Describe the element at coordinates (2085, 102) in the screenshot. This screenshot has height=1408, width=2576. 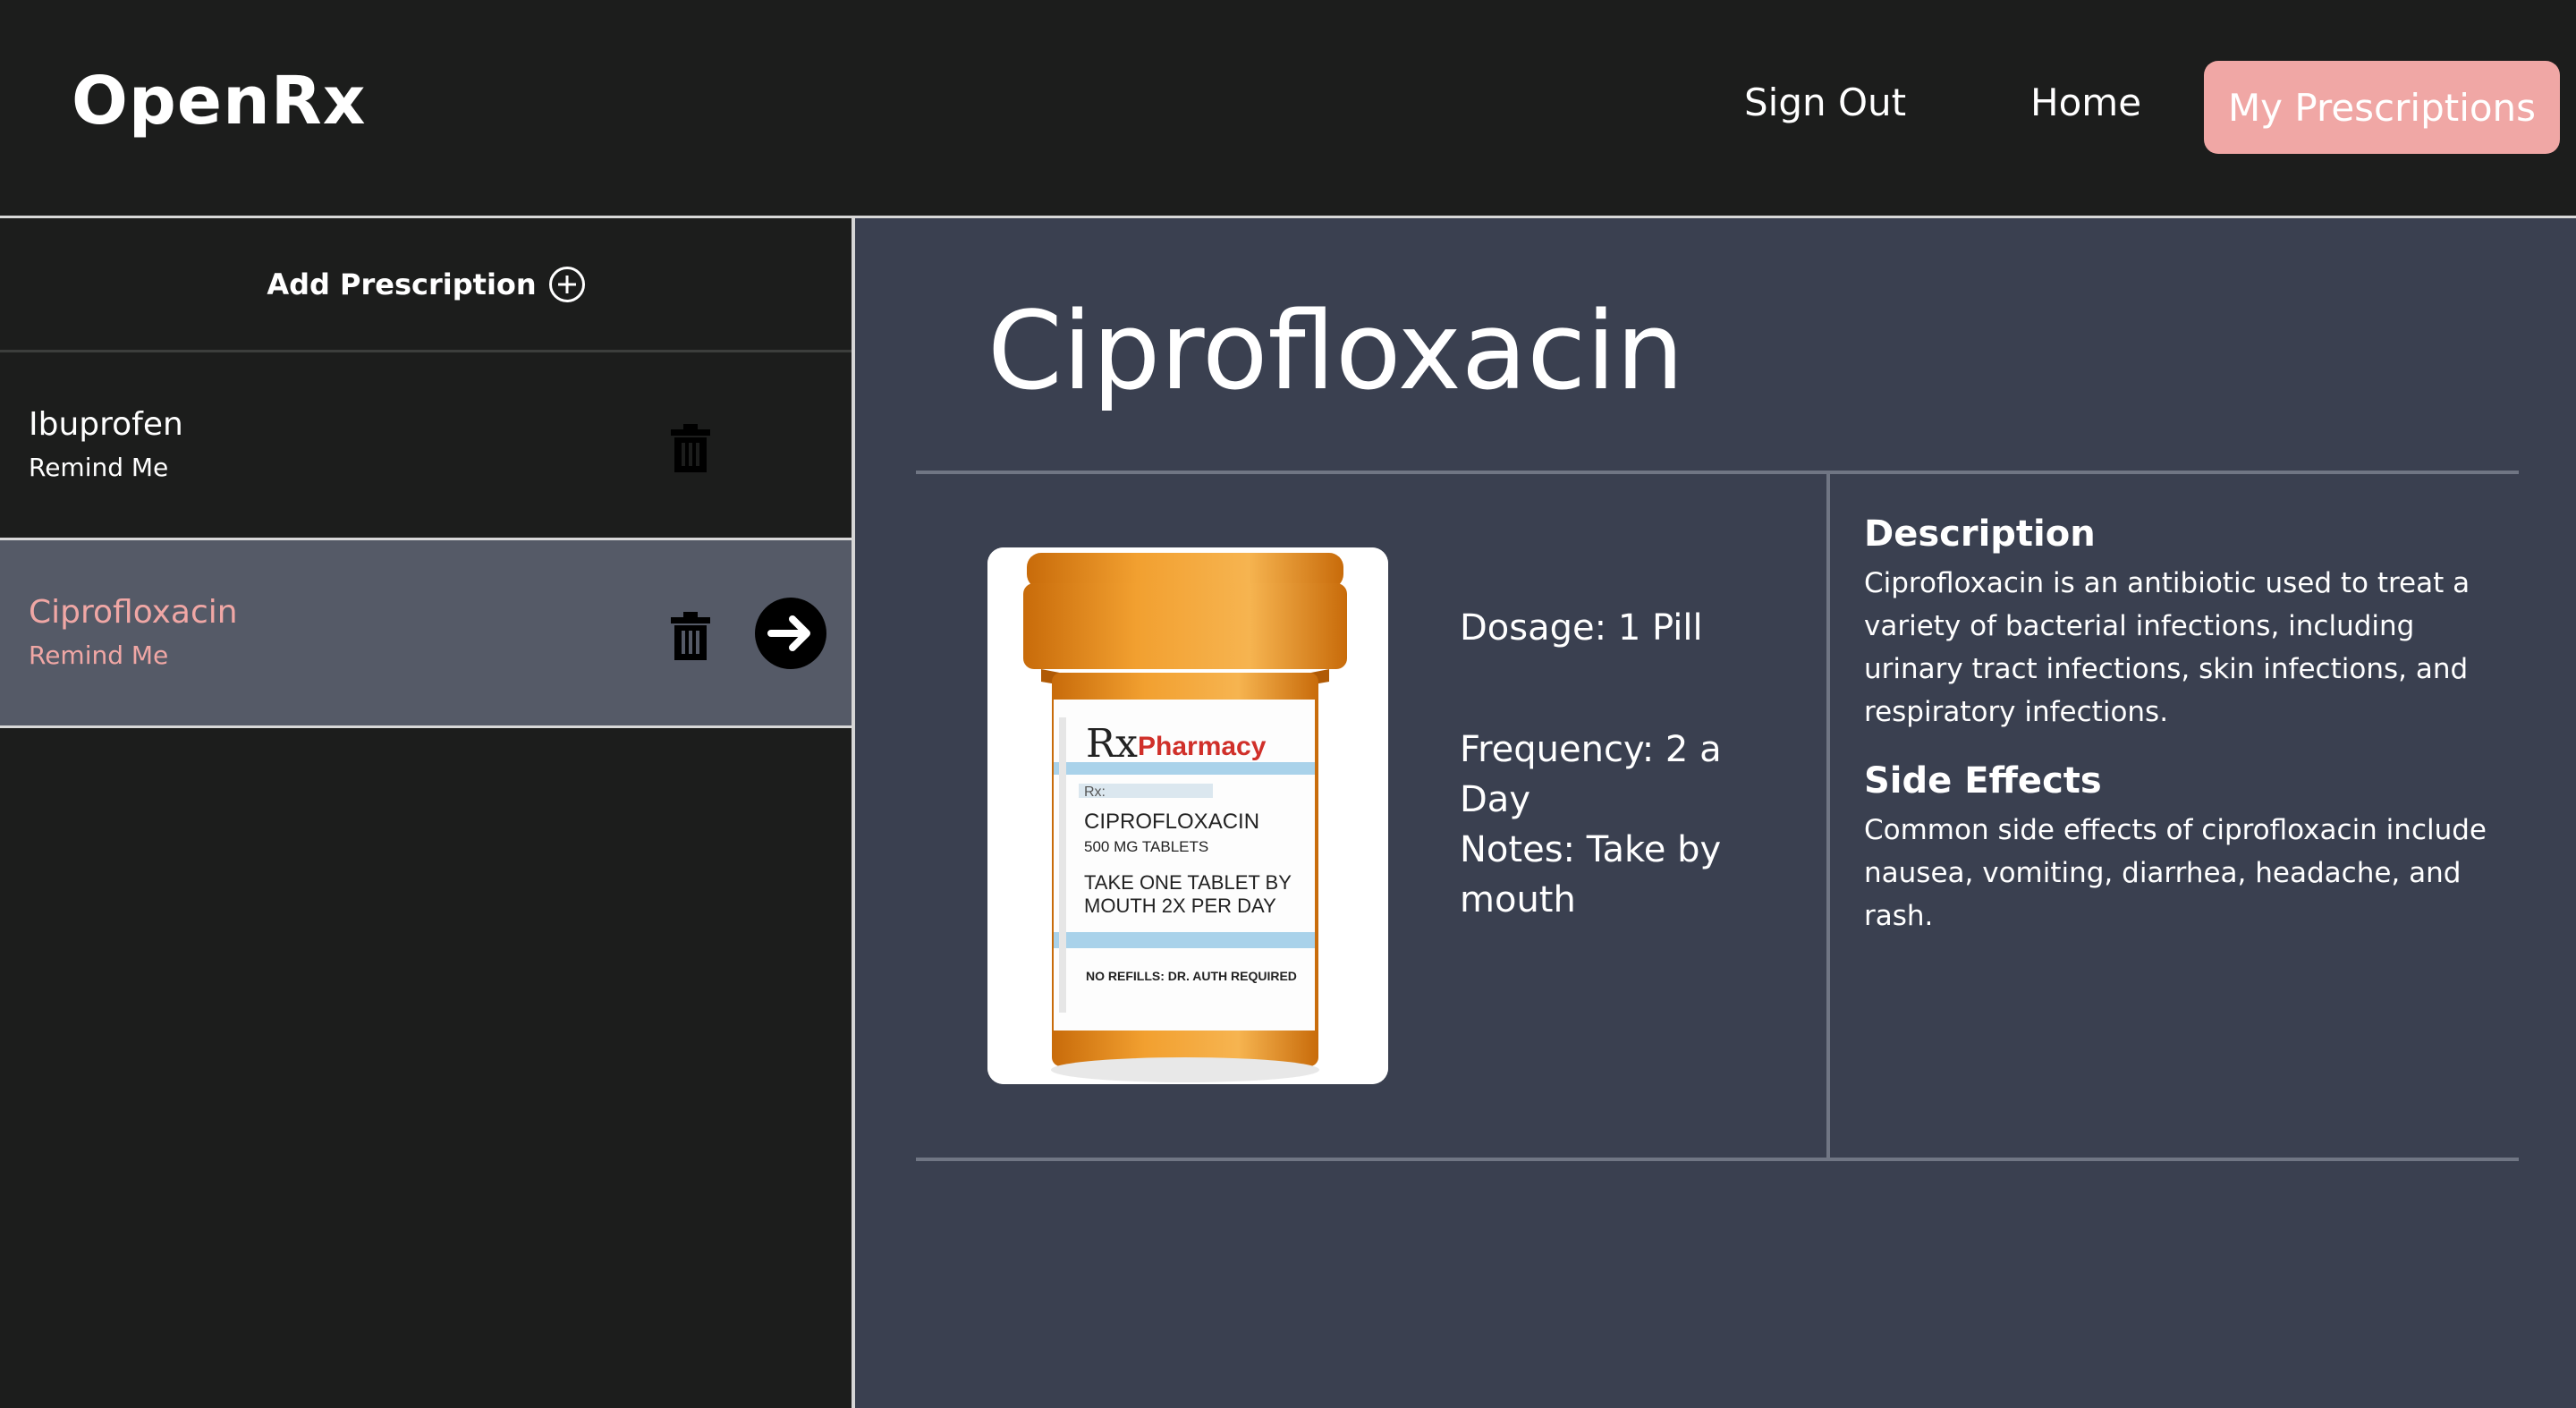
I see `home-link: Home` at that location.